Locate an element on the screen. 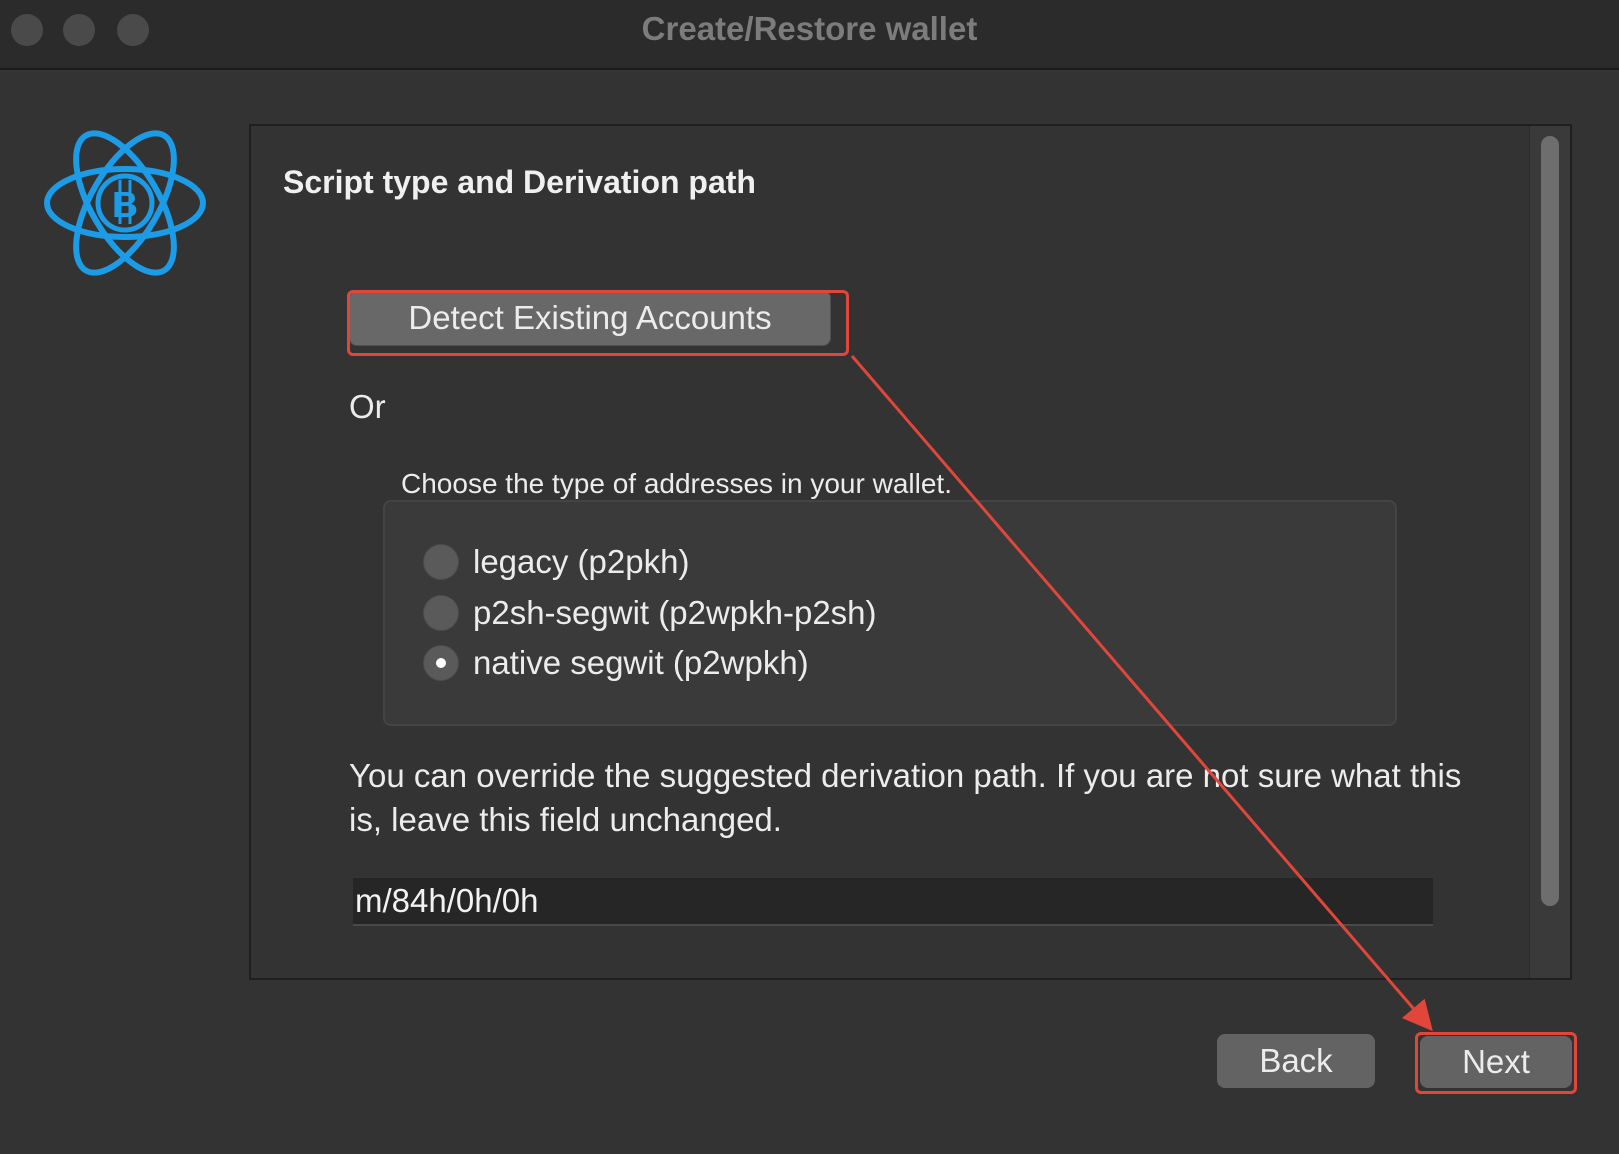 The height and width of the screenshot is (1154, 1619). radio-label: legacy (p2pkh) is located at coordinates (581, 561).